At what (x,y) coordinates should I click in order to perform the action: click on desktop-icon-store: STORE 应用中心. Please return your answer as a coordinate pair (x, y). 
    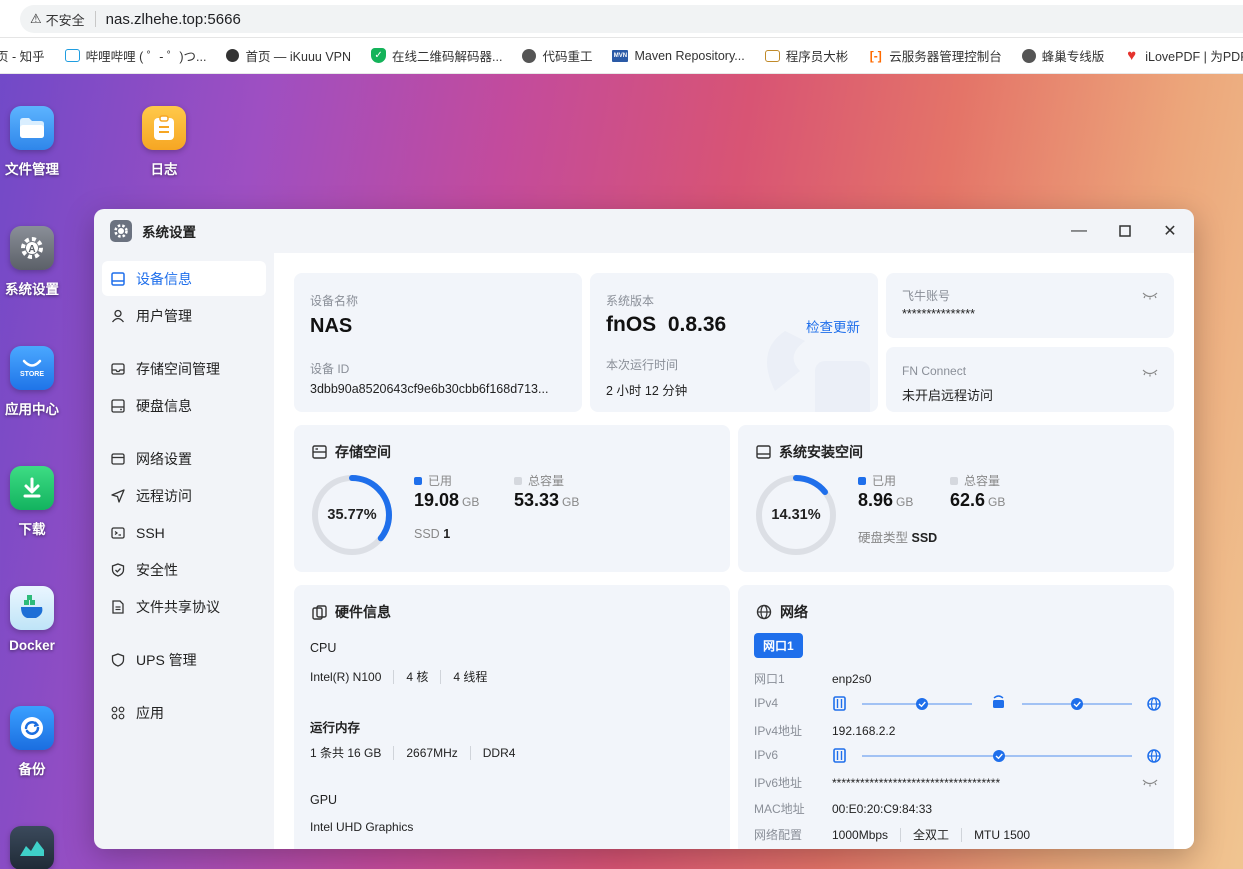
    Looking at the image, I should click on (33, 382).